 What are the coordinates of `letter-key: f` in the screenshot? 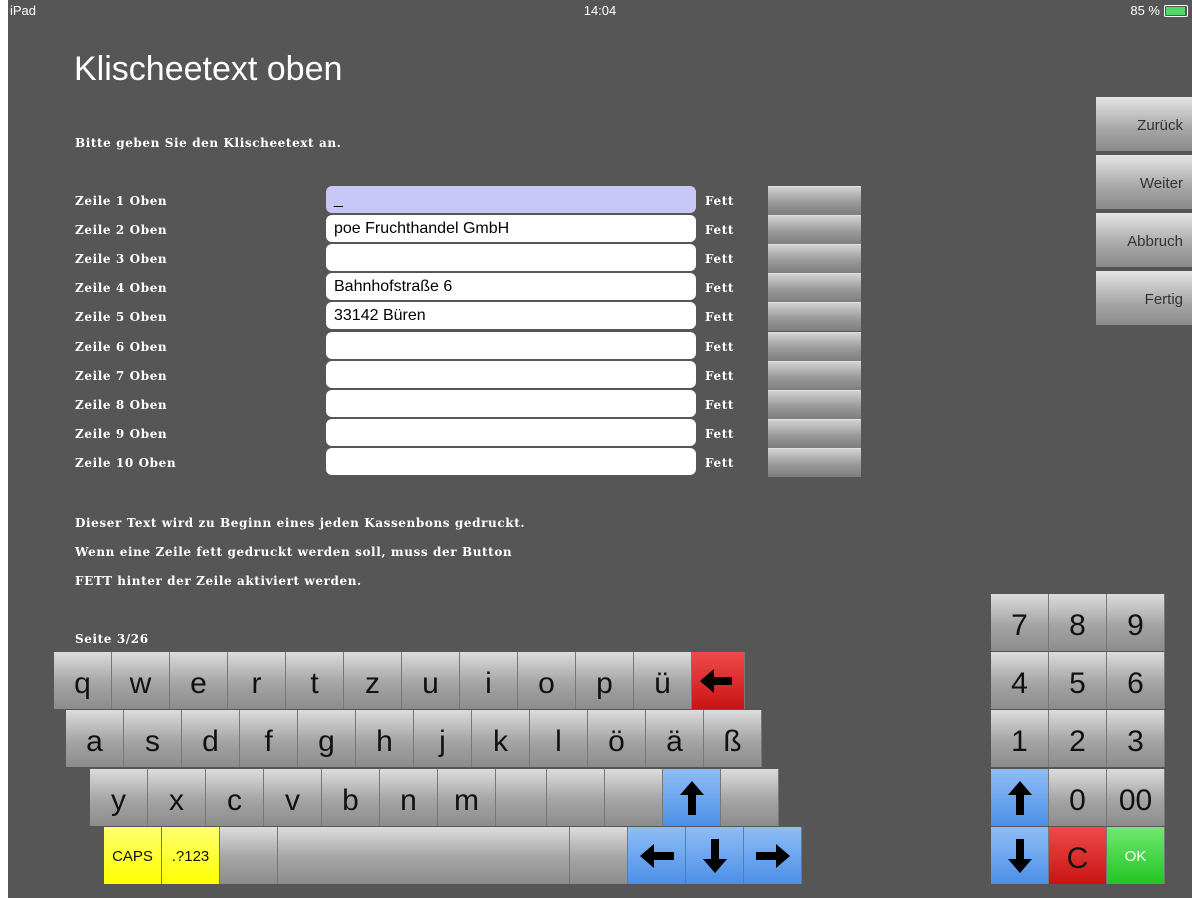 It's located at (269, 738).